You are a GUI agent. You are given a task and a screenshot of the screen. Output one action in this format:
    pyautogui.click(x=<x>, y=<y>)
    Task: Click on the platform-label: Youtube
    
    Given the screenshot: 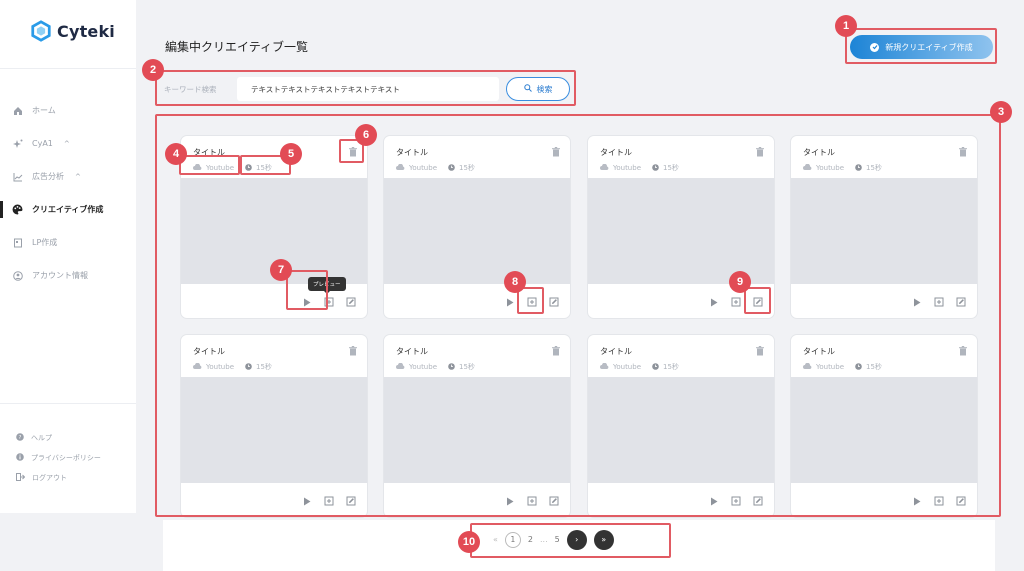 What is the action you would take?
    pyautogui.click(x=220, y=367)
    